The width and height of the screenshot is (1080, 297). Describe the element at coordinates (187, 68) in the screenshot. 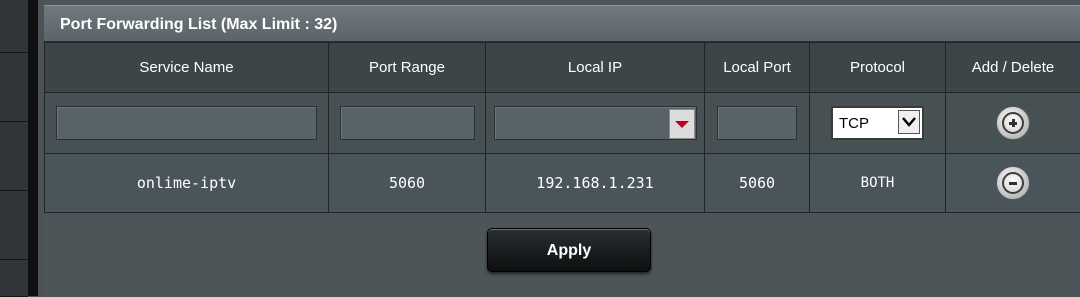

I see `column-header-service-name: Service Name` at that location.